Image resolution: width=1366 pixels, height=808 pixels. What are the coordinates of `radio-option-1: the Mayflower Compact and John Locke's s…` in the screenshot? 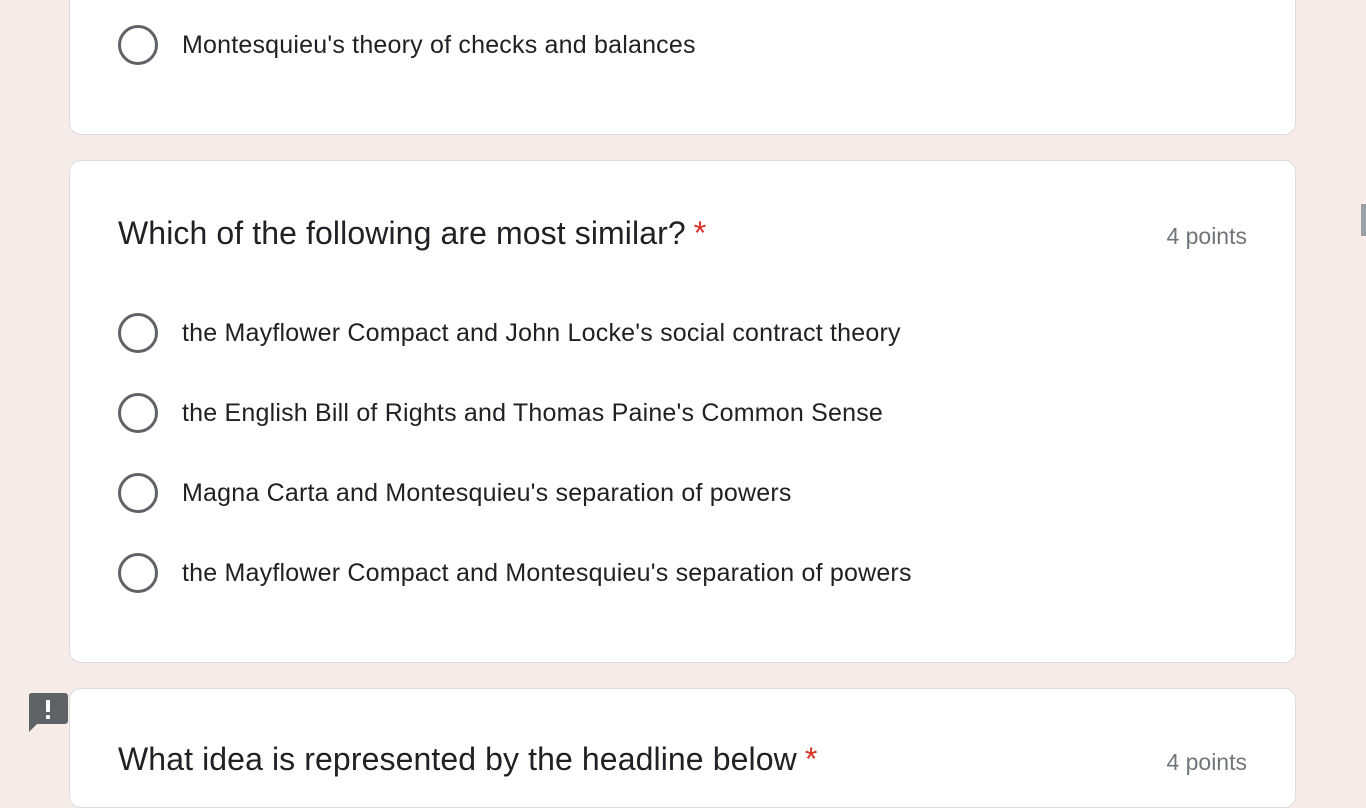 It's located at (509, 333).